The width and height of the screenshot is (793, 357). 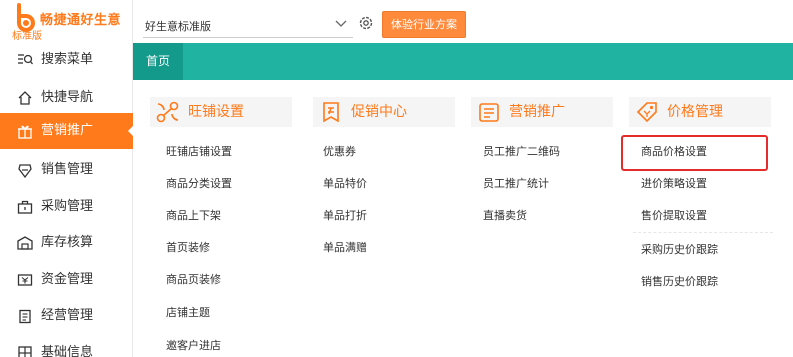 I want to click on divider, so click(x=703, y=232).